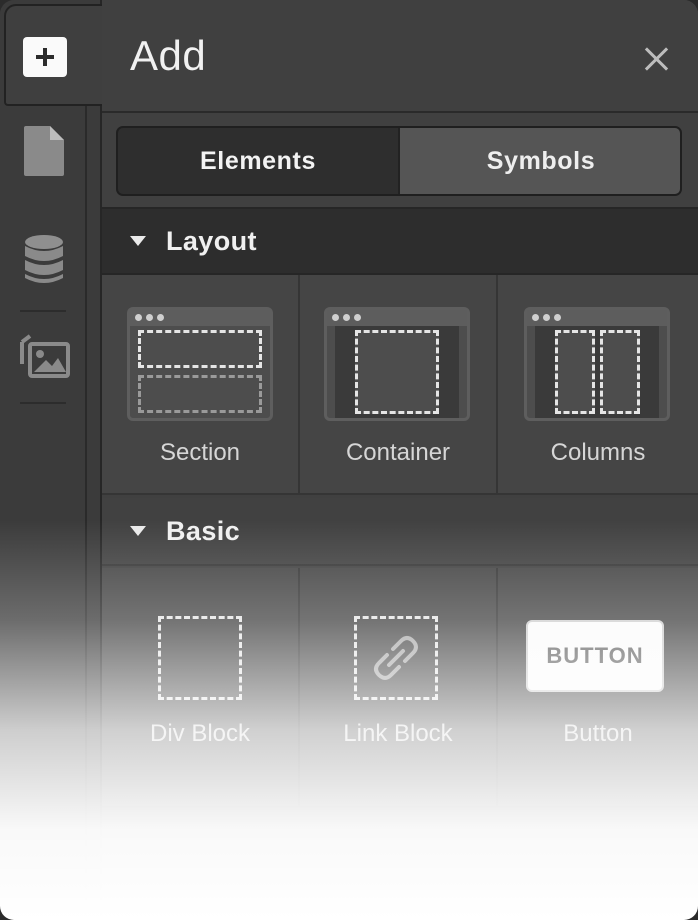  I want to click on element-label: Container, so click(398, 452).